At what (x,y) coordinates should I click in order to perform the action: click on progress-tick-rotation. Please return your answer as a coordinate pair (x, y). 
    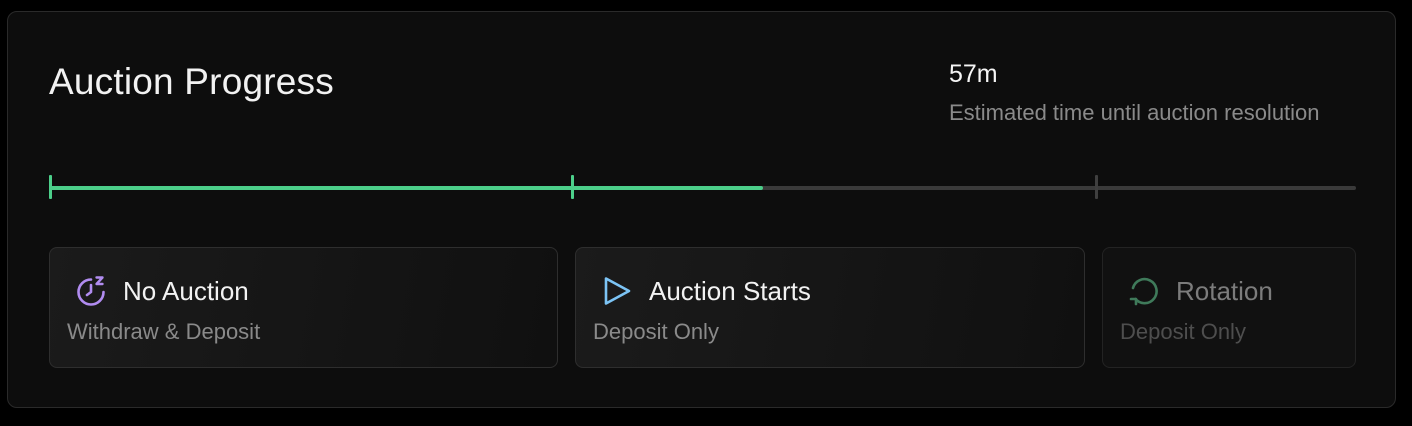
    Looking at the image, I should click on (1096, 187).